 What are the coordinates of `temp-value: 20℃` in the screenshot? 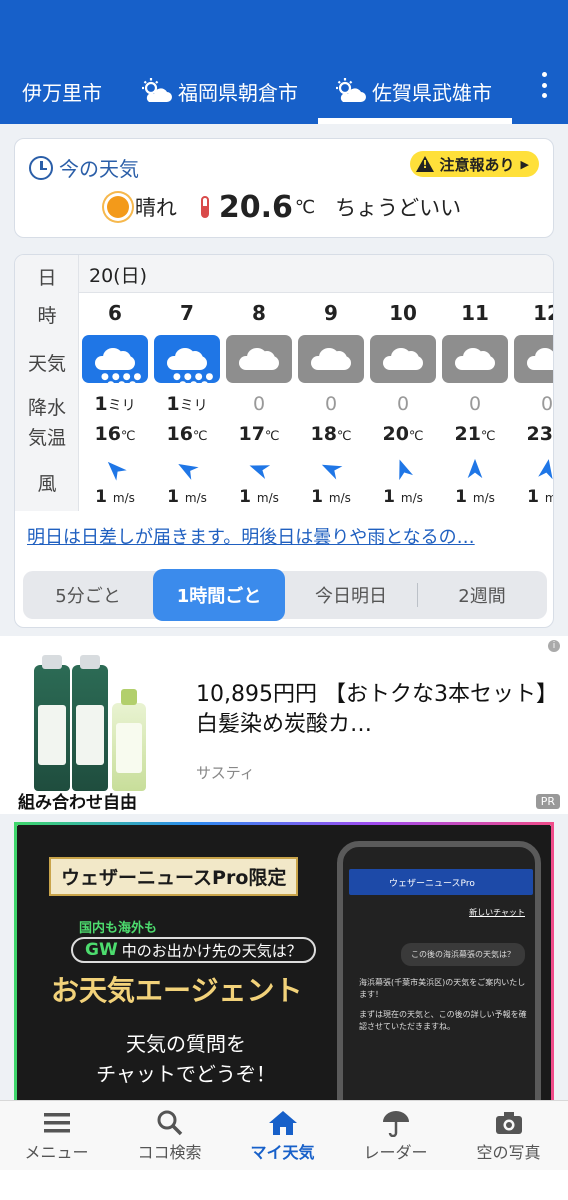 It's located at (403, 434).